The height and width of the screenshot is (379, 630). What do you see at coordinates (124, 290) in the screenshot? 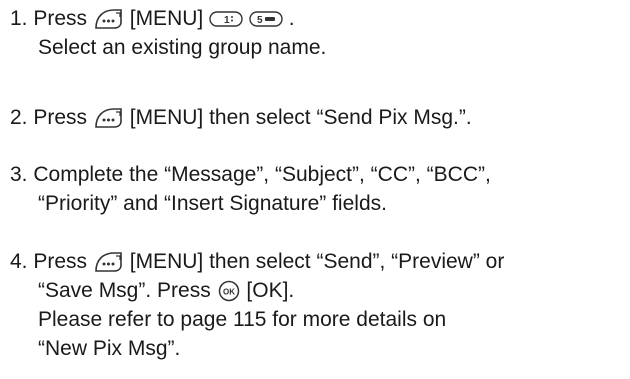
I see `step-text: “Save Msg”. Press` at bounding box center [124, 290].